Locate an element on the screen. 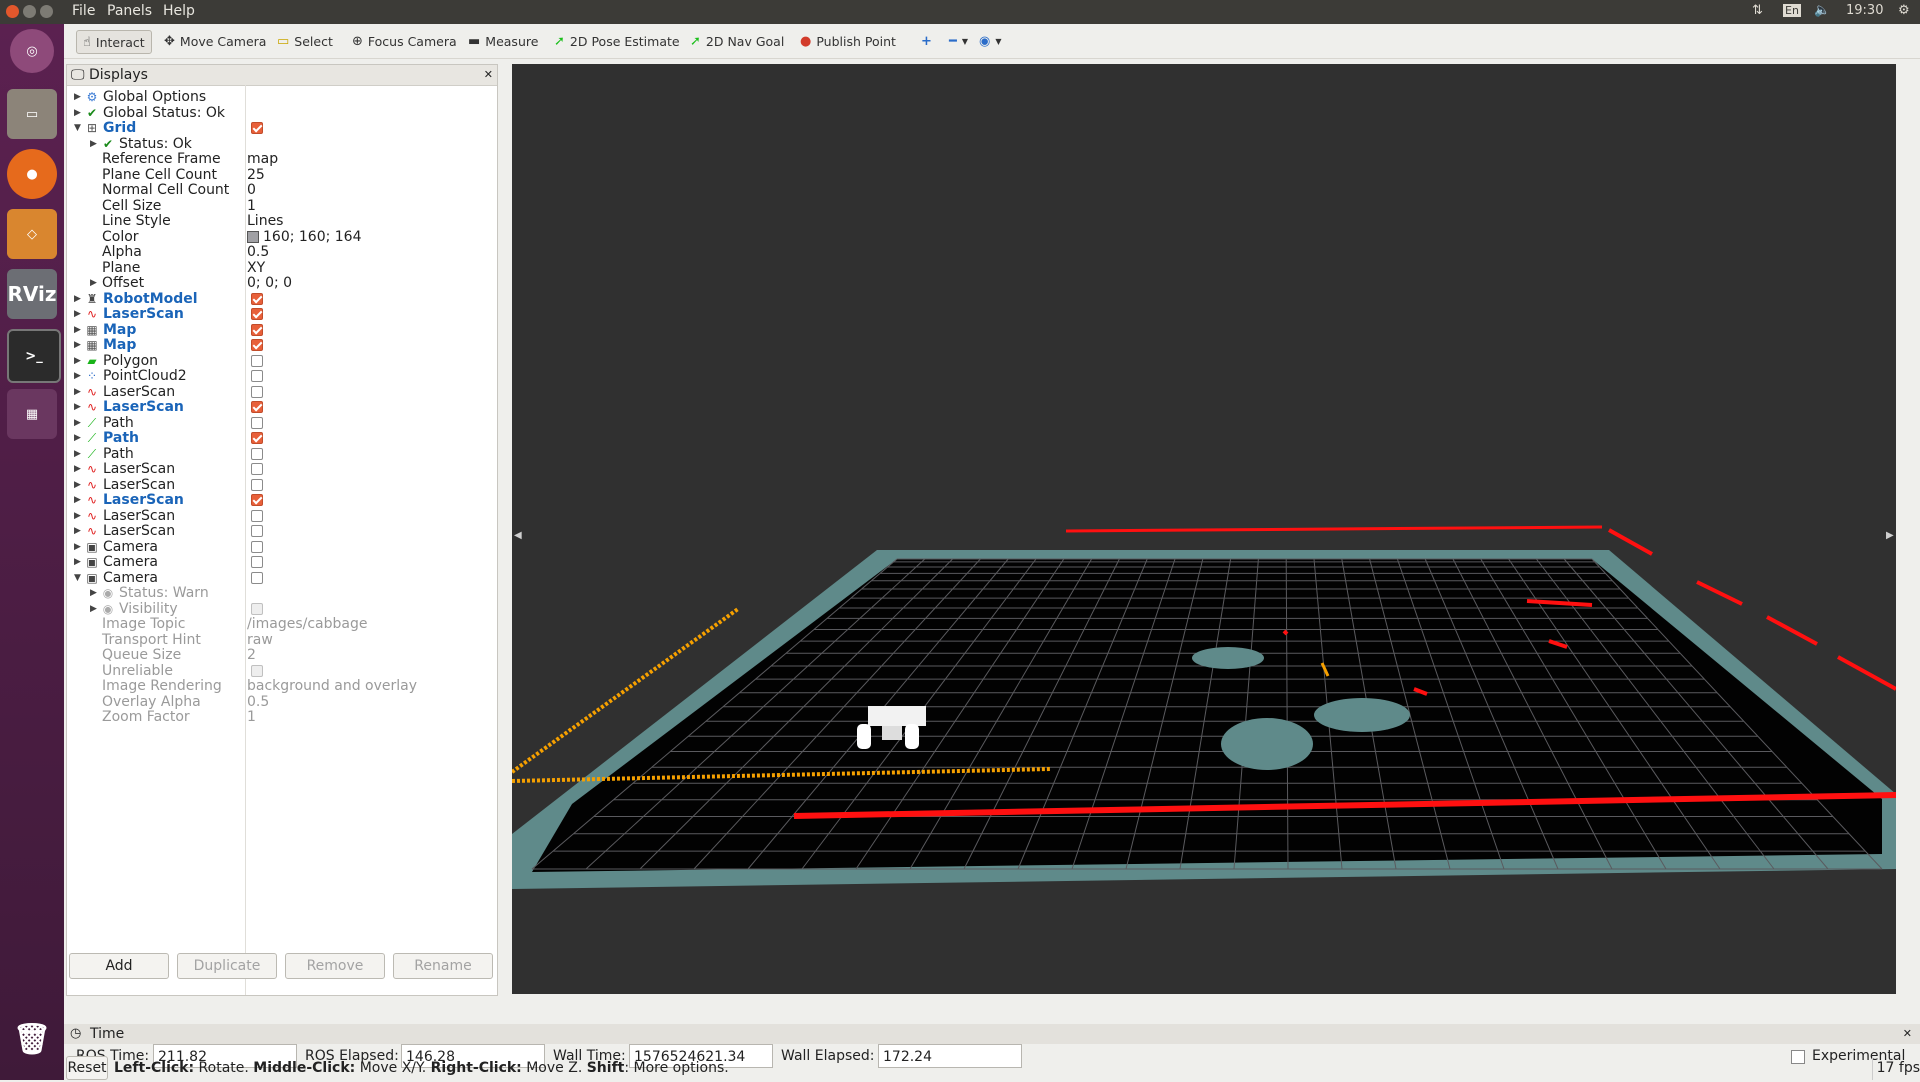 The width and height of the screenshot is (1920, 1082). files-icon: ▭ is located at coordinates (32, 114).